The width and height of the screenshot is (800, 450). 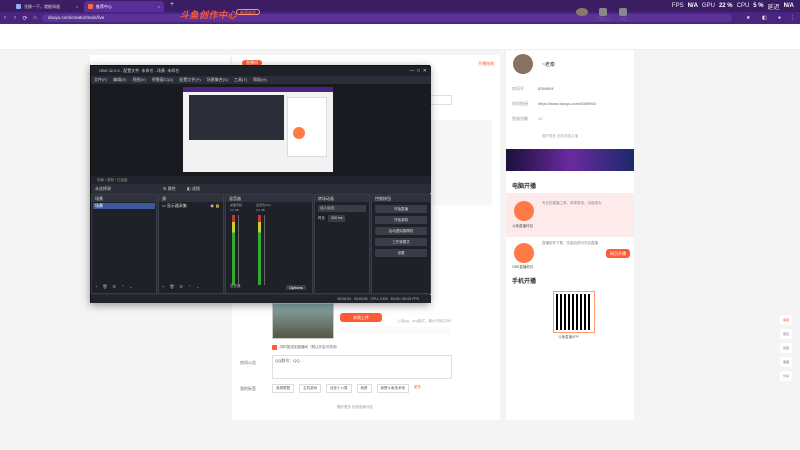 What do you see at coordinates (417, 388) in the screenshot?
I see `tags-more-link: 更多` at bounding box center [417, 388].